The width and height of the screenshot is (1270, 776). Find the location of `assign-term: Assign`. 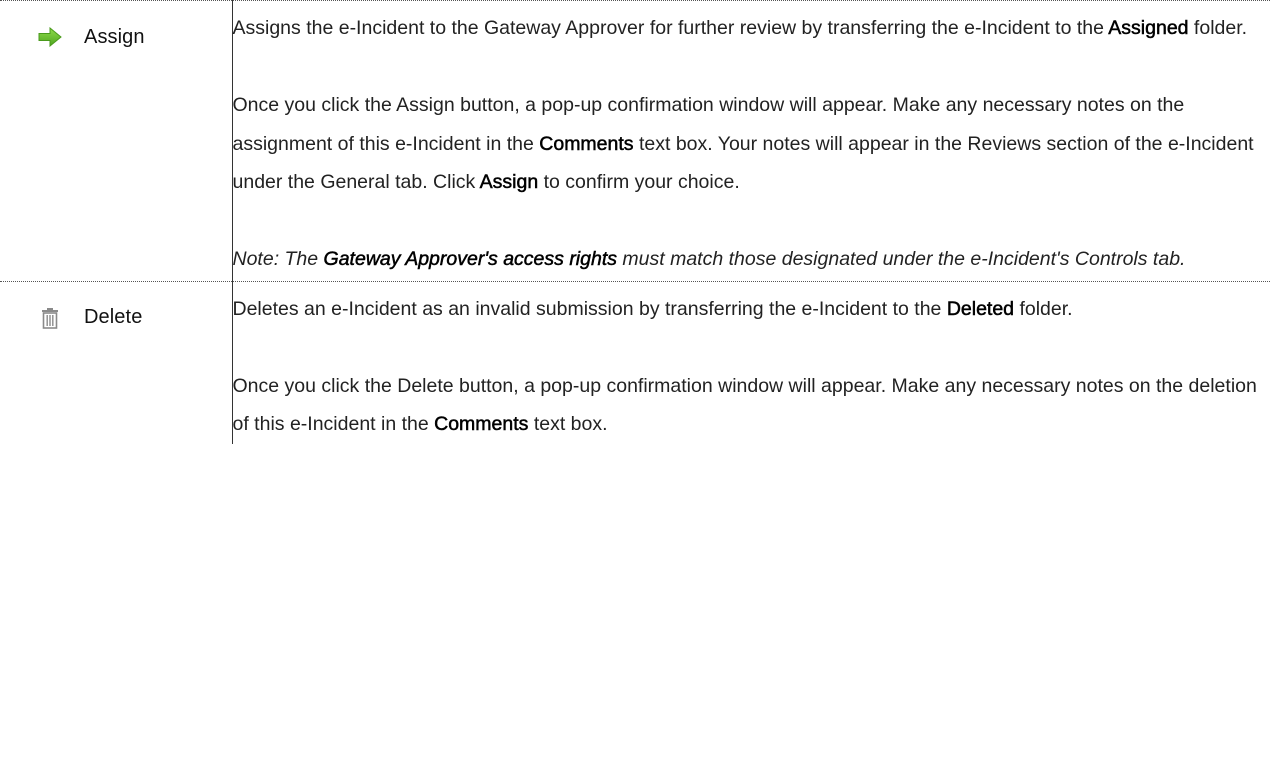

assign-term: Assign is located at coordinates (509, 182).